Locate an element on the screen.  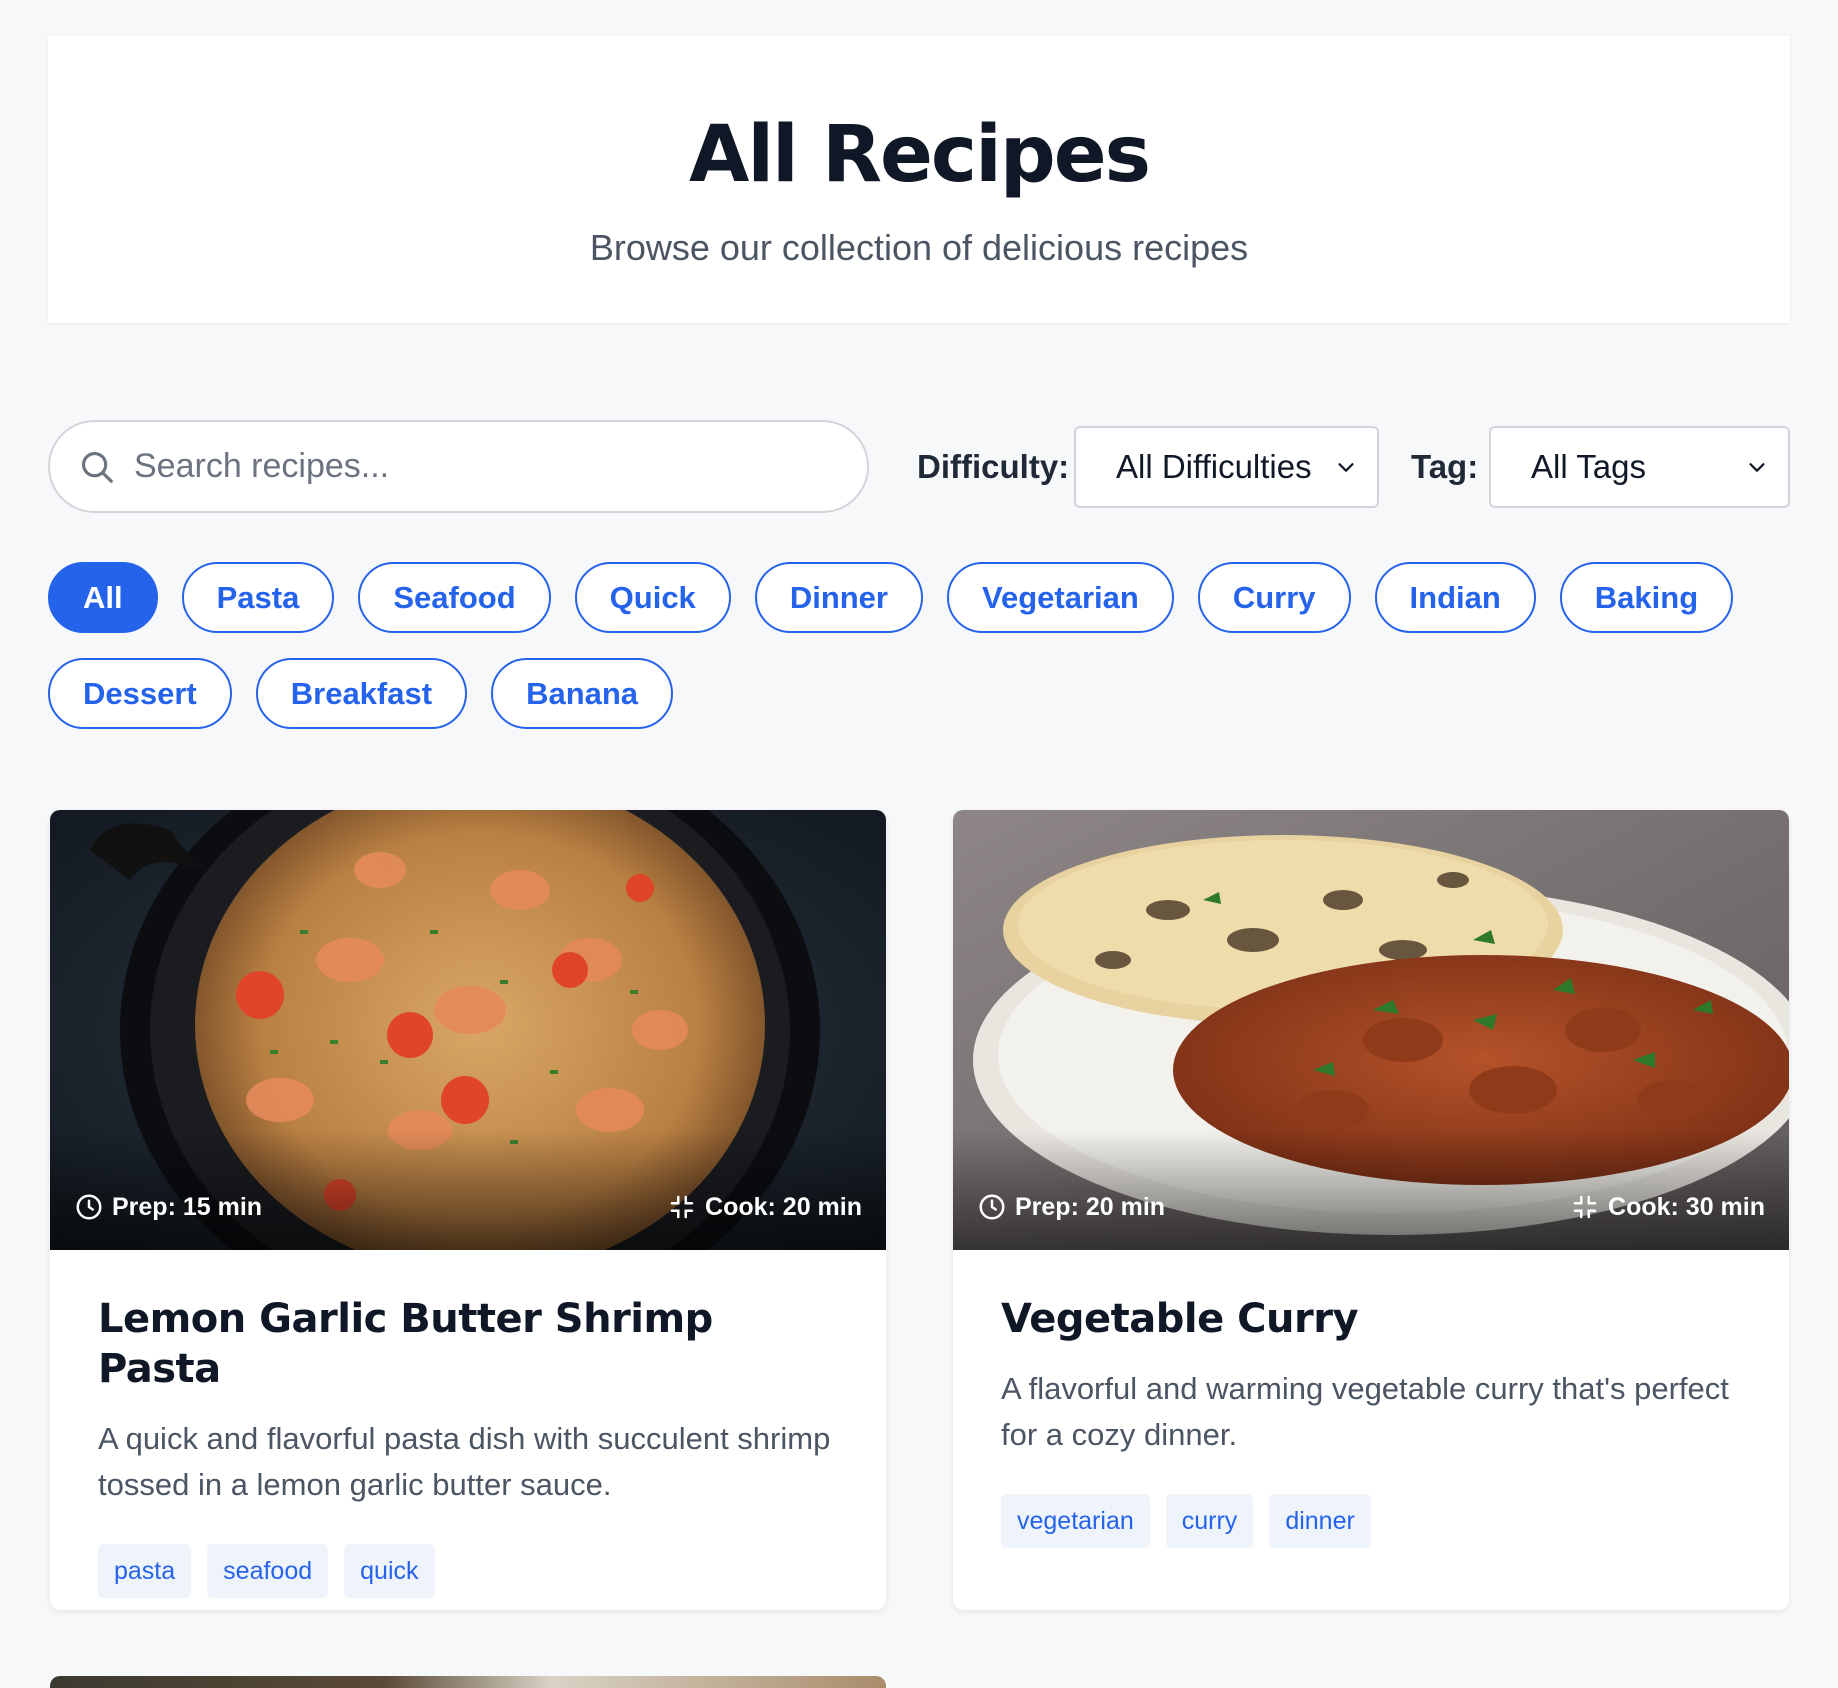
recipe-tags: vegetarian curry dinner is located at coordinates (1371, 1521).